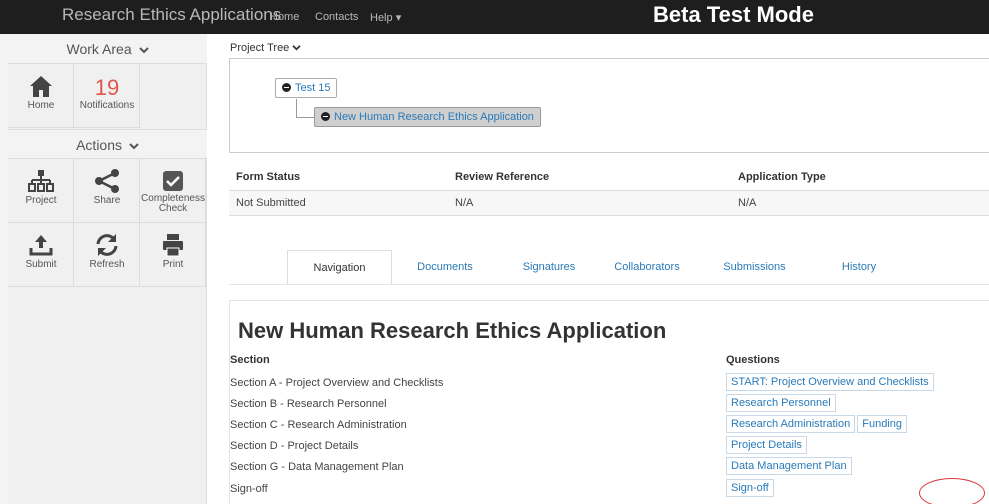 The width and height of the screenshot is (989, 504). Describe the element at coordinates (308, 404) in the screenshot. I see `section-label: Section B - Research Personnel` at that location.